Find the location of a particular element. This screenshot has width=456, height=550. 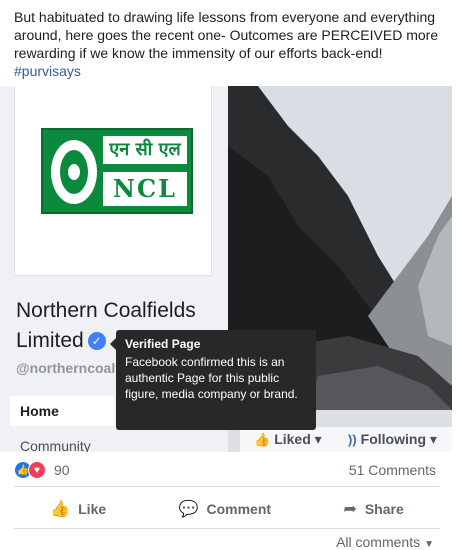

comments-count: 51 Comments is located at coordinates (392, 470).